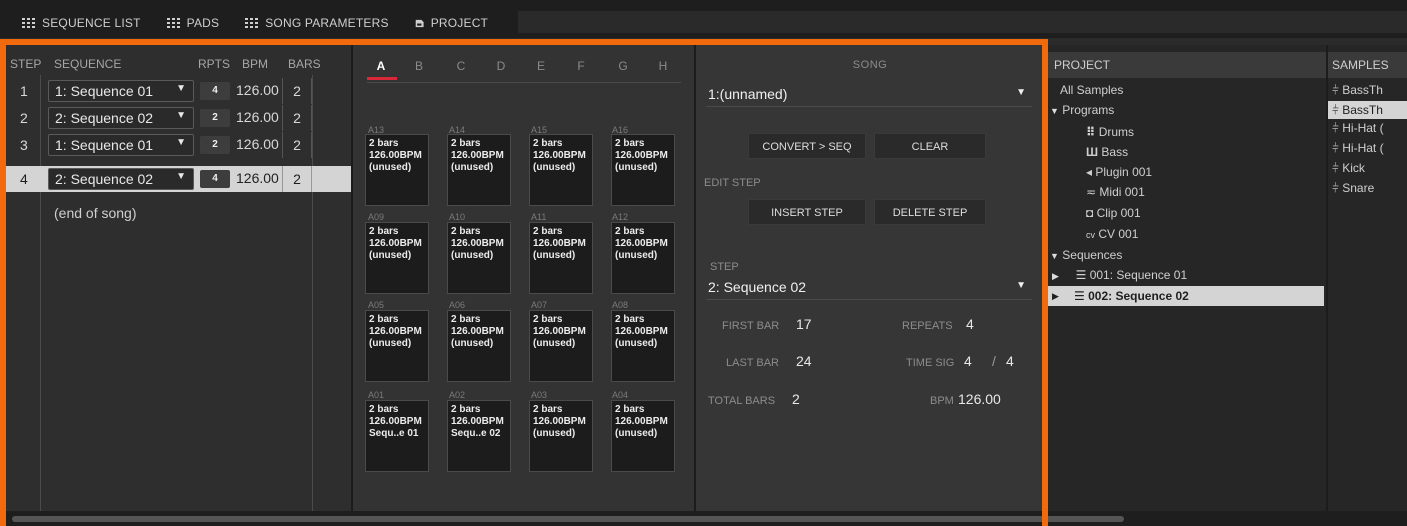  What do you see at coordinates (1089, 172) in the screenshot?
I see `plugin-icon: ◂` at bounding box center [1089, 172].